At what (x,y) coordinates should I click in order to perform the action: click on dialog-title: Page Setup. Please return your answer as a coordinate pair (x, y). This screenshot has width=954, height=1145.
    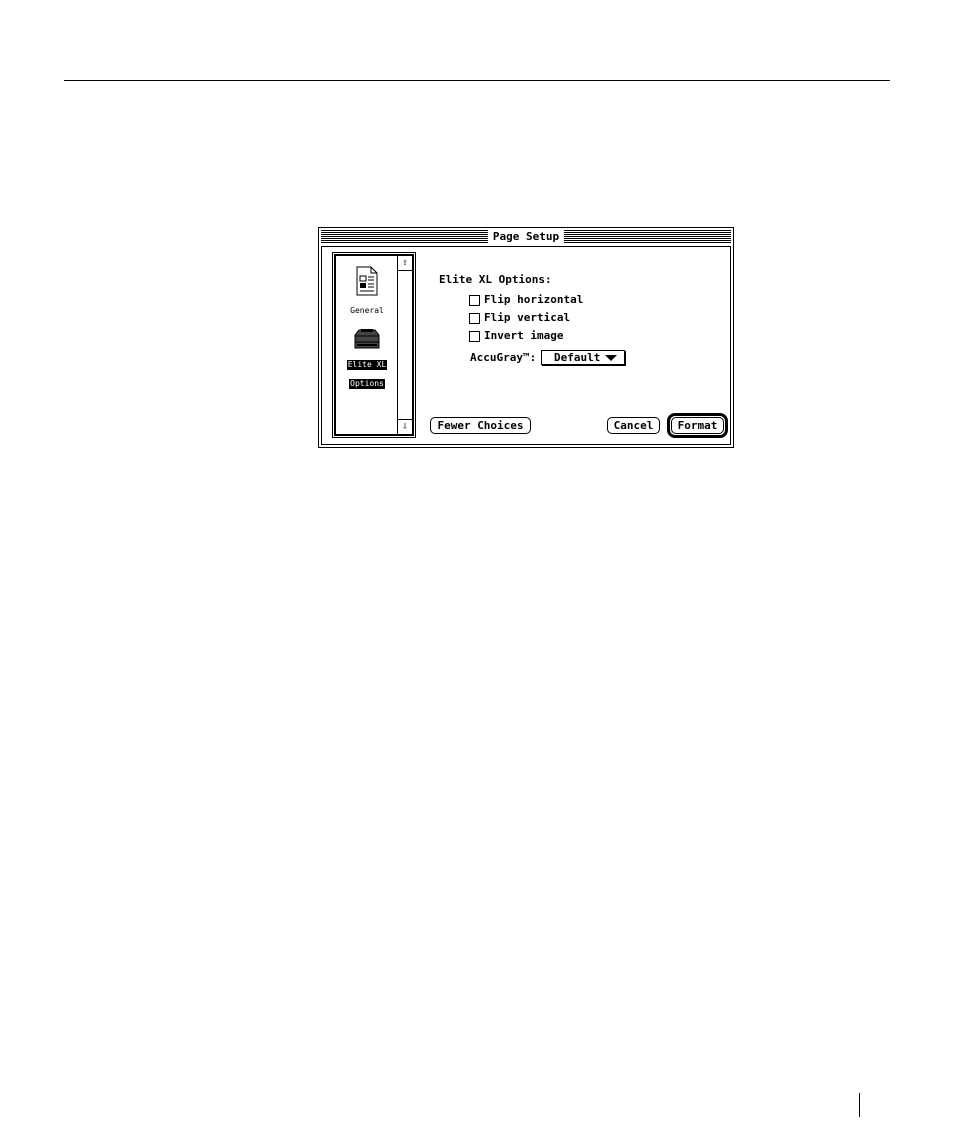
    Looking at the image, I should click on (526, 237).